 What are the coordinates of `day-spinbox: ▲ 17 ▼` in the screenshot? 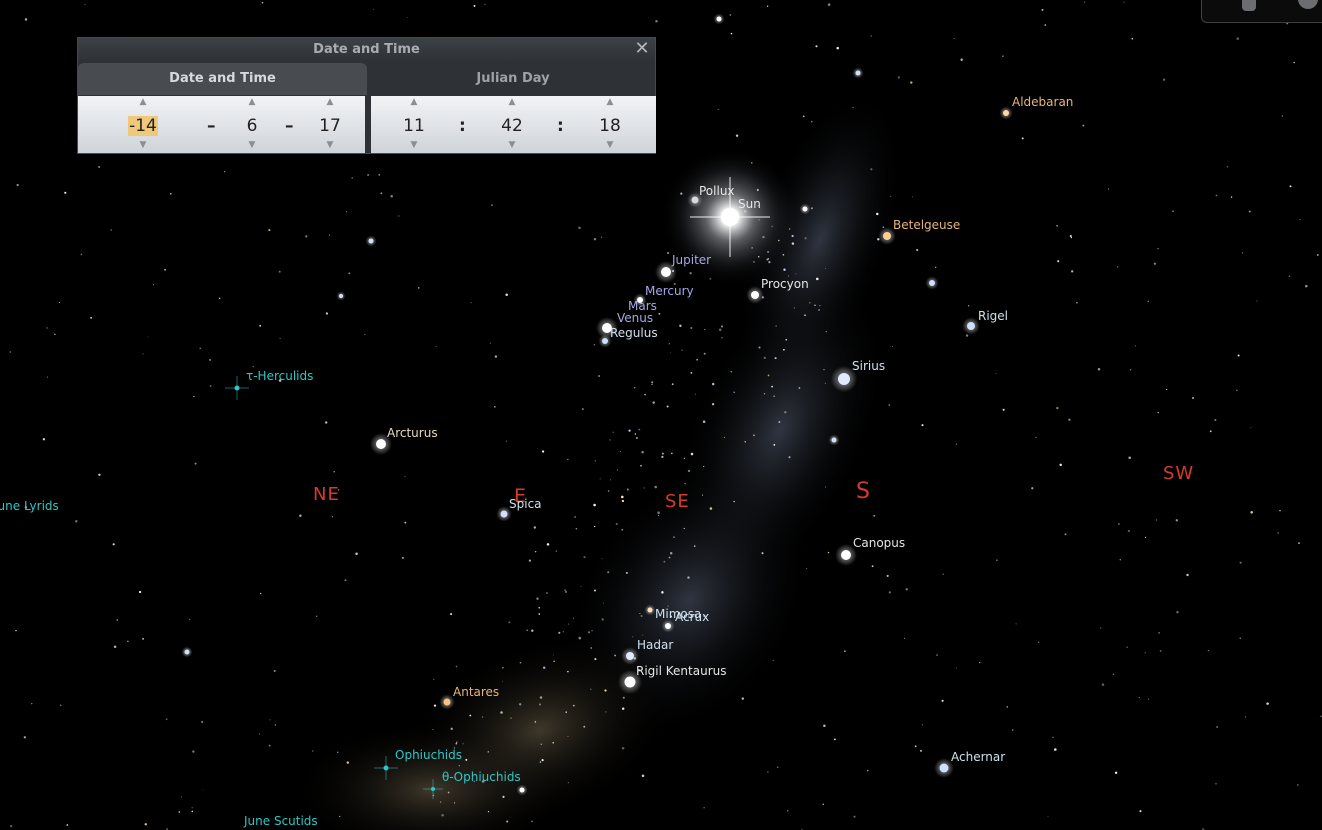 It's located at (330, 124).